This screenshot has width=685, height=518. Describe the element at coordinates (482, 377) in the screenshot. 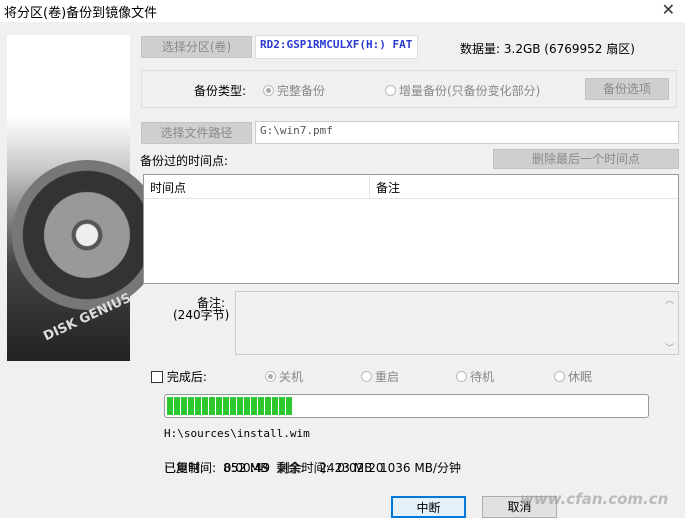

I see `option-label: 待机` at that location.